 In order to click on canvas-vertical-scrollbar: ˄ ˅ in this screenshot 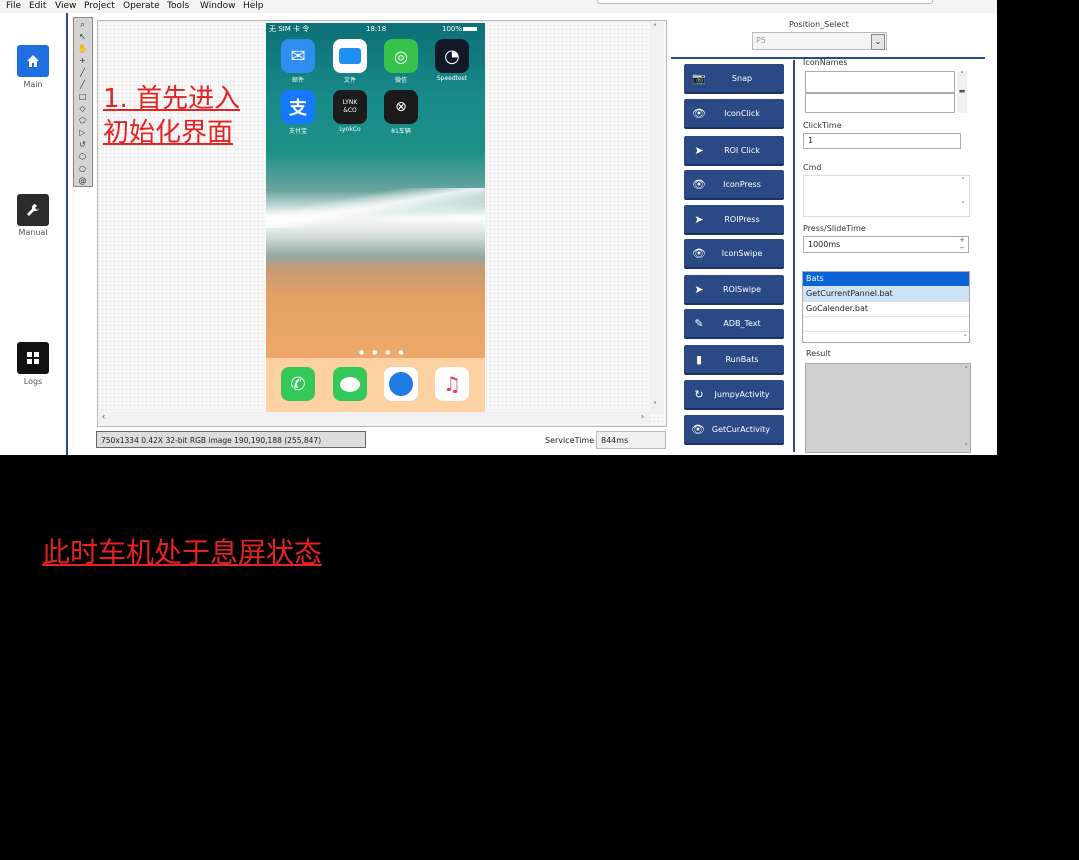, I will do `click(657, 217)`.